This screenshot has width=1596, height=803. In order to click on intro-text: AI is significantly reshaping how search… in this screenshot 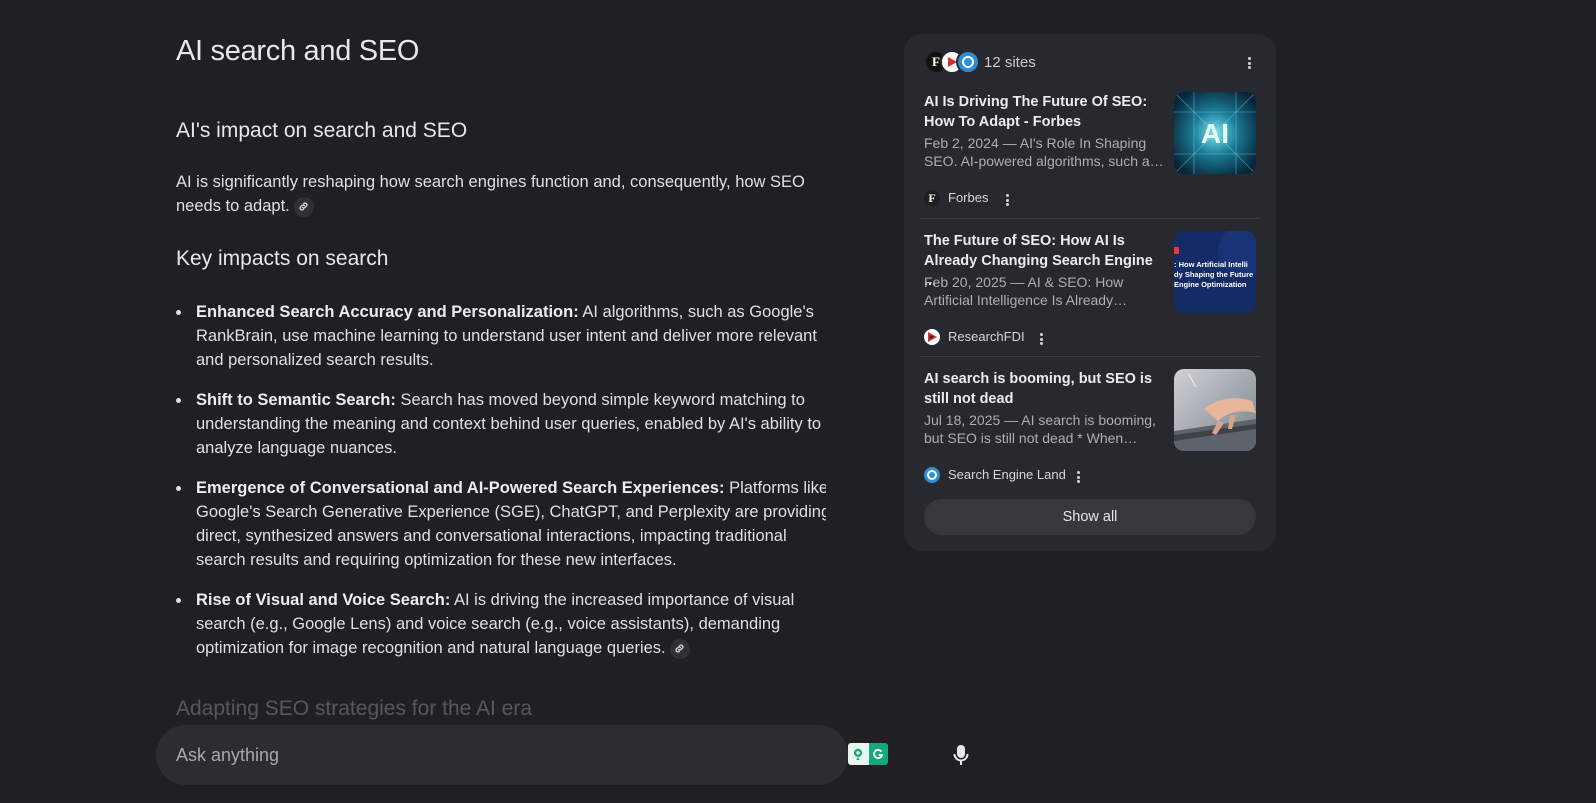, I will do `click(490, 194)`.